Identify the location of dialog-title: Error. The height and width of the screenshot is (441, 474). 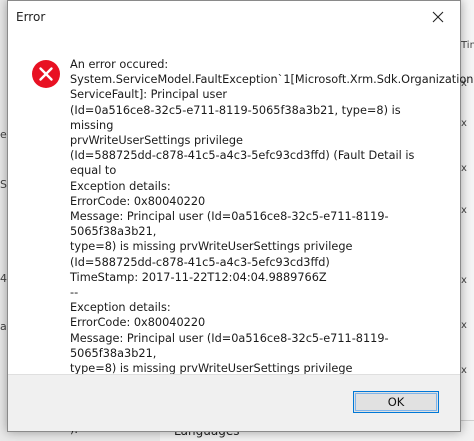
(31, 17).